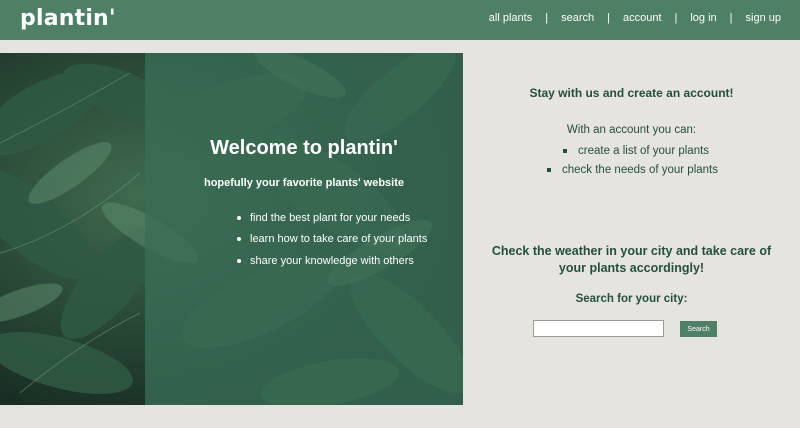  What do you see at coordinates (304, 148) in the screenshot?
I see `hero-title: Welcome to plantin'` at bounding box center [304, 148].